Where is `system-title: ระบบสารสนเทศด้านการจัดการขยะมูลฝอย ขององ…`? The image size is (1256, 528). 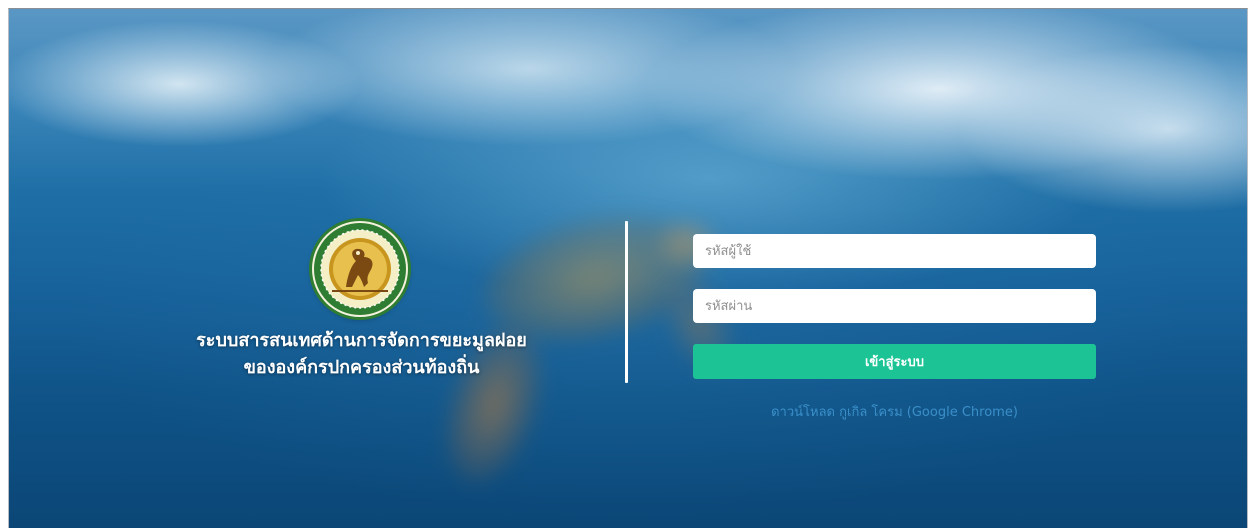 system-title: ระบบสารสนเทศด้านการจัดการขยะมูลฝอย ขององ… is located at coordinates (361, 354).